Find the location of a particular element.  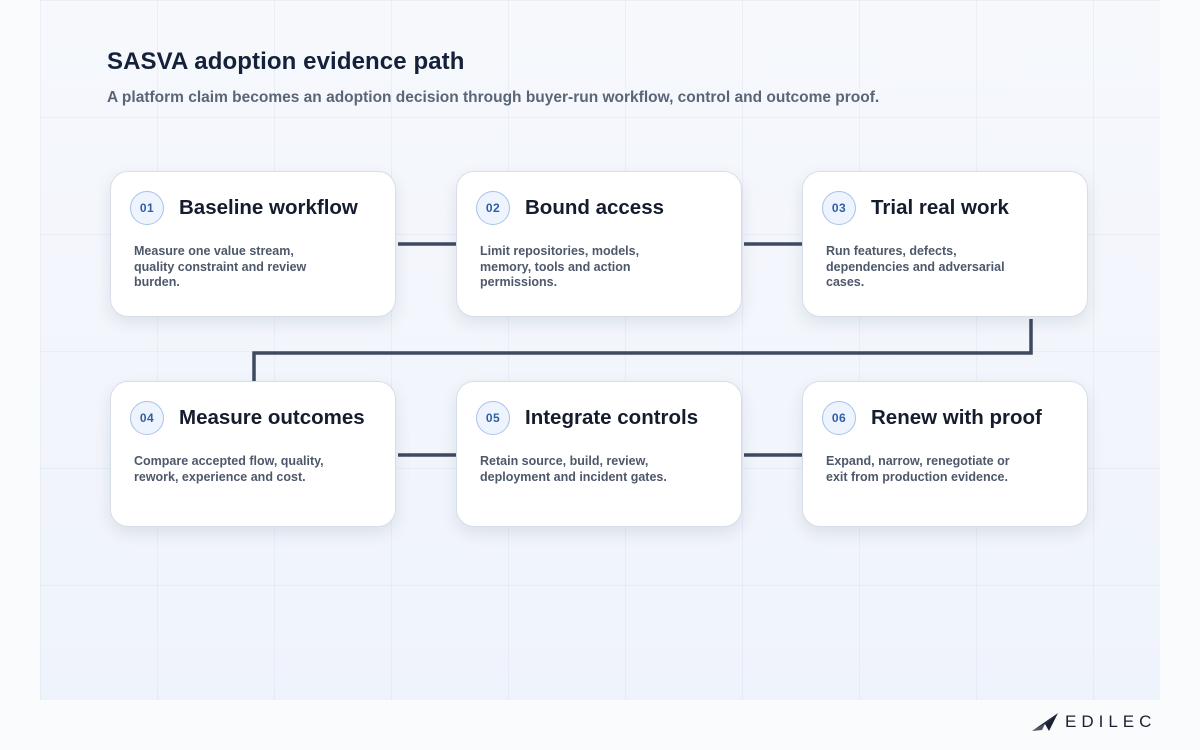

step-title: Renew with proof is located at coordinates (956, 417).